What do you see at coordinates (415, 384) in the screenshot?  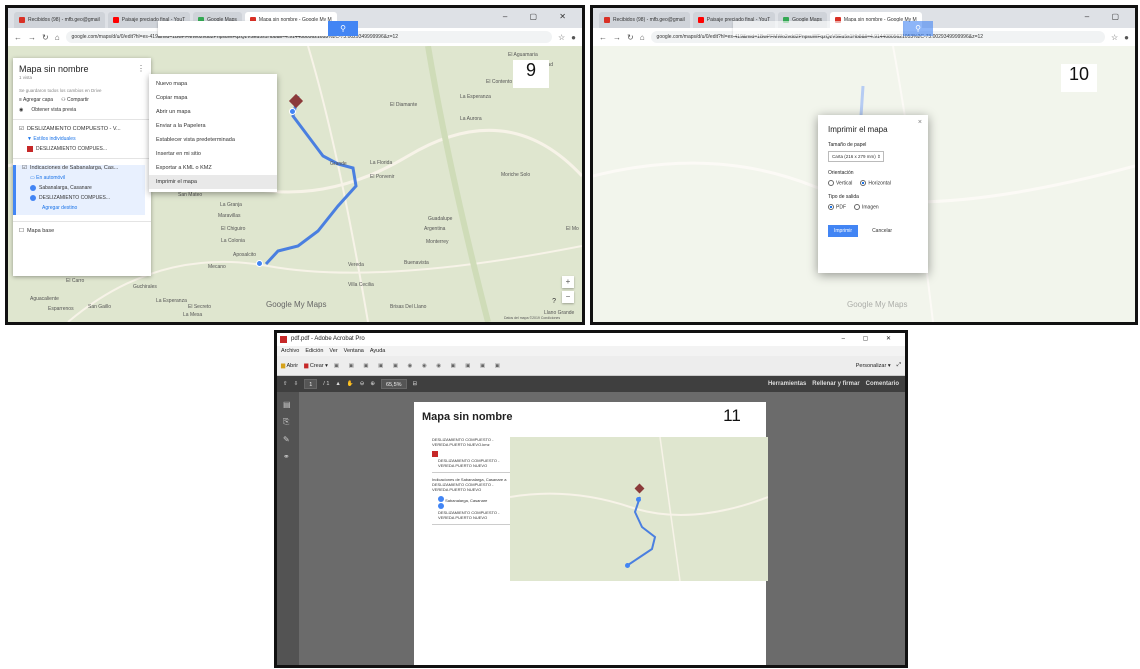 I see `fit-page-icon: ⊟` at bounding box center [415, 384].